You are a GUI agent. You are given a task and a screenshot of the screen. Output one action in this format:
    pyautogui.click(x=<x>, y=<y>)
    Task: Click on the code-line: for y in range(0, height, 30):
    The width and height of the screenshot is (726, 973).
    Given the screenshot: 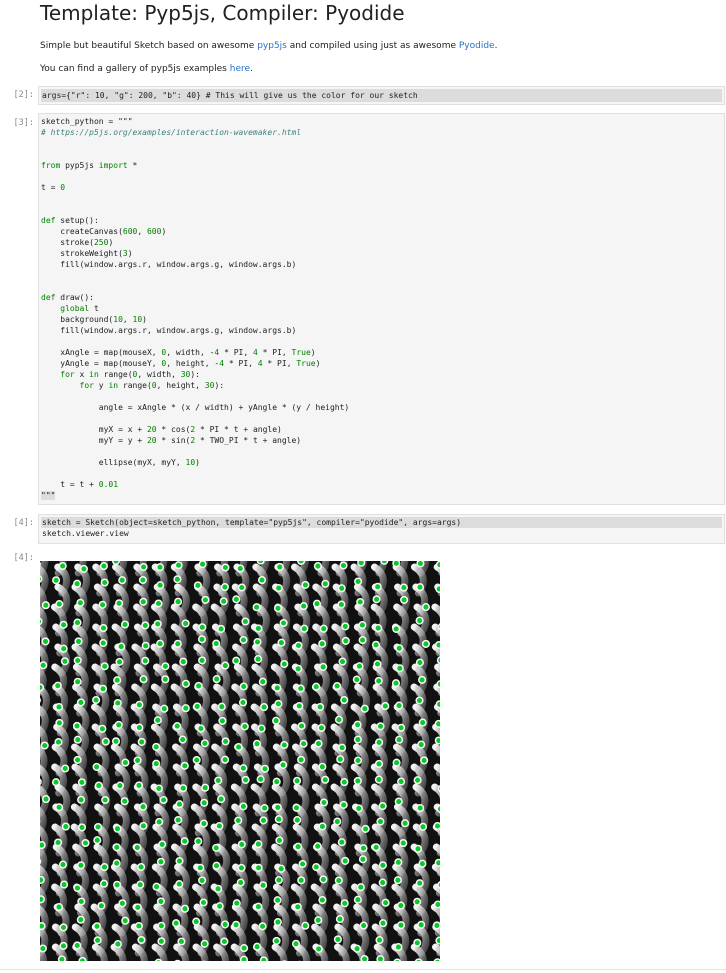 What is the action you would take?
    pyautogui.click(x=381, y=385)
    